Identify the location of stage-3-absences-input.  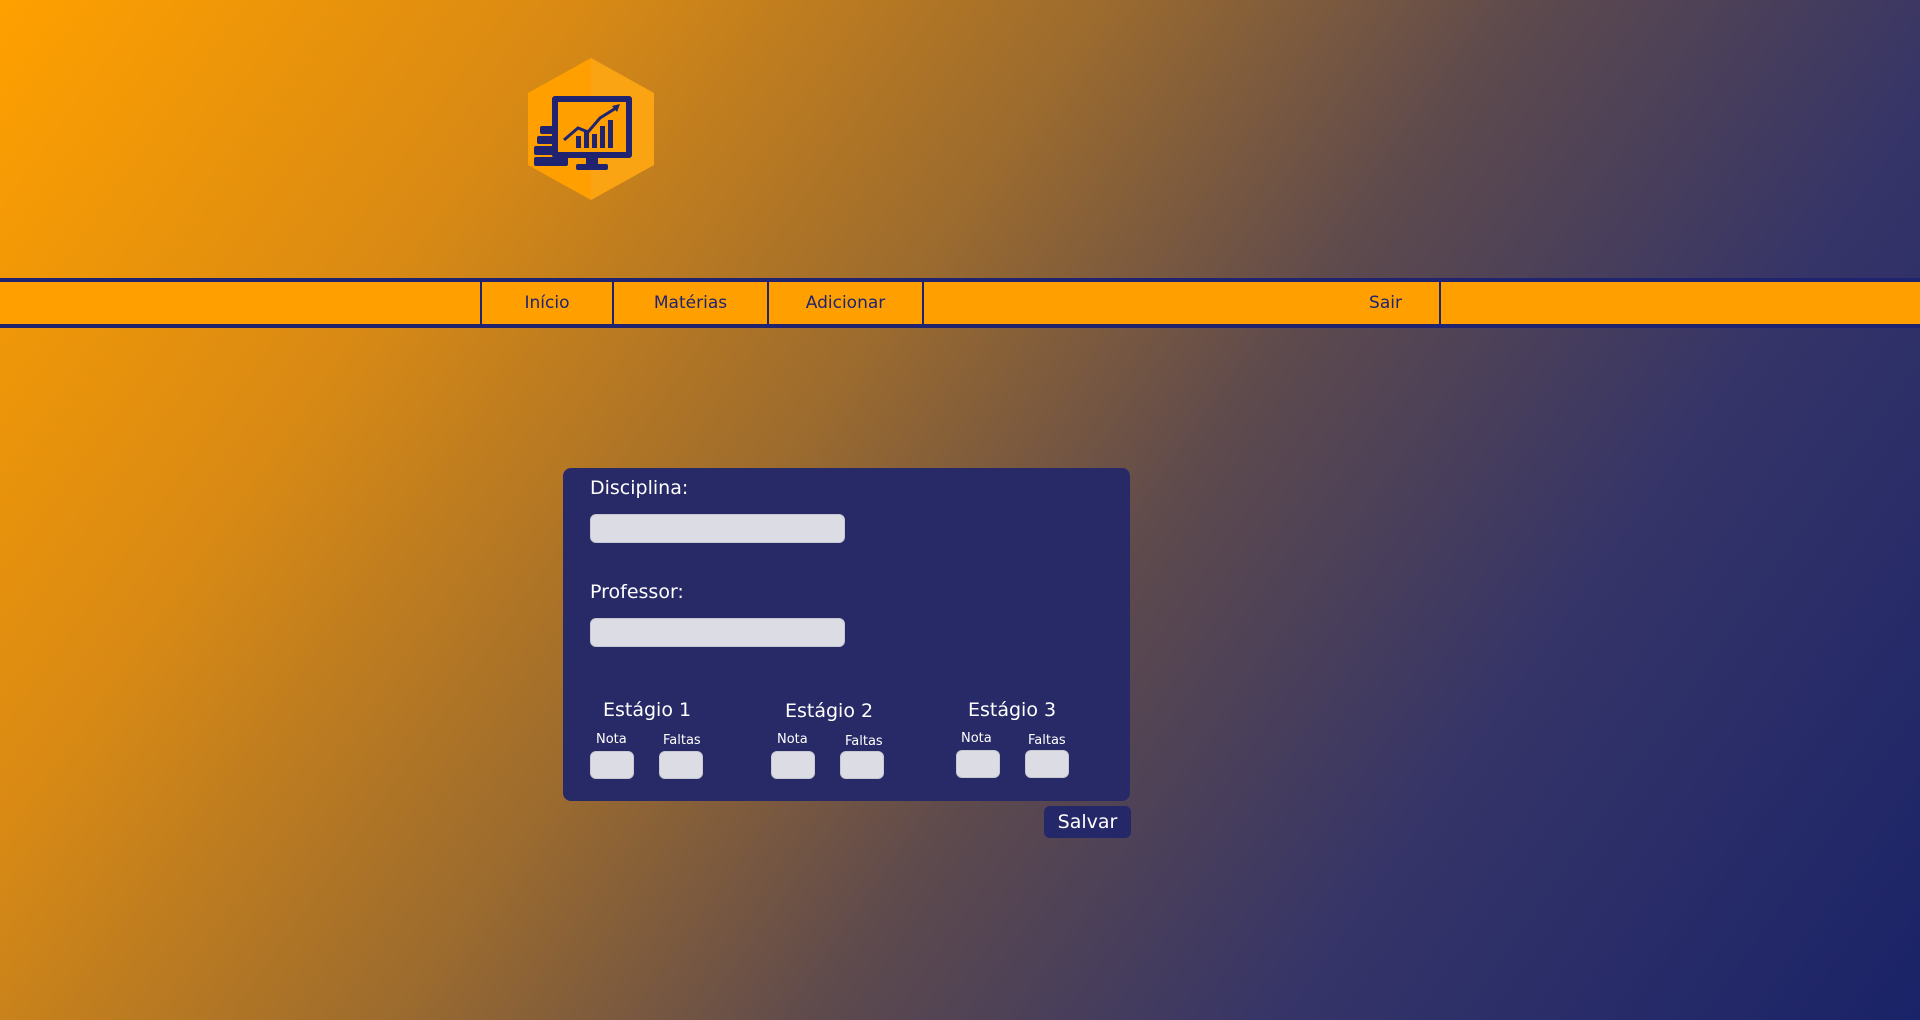
(1047, 764).